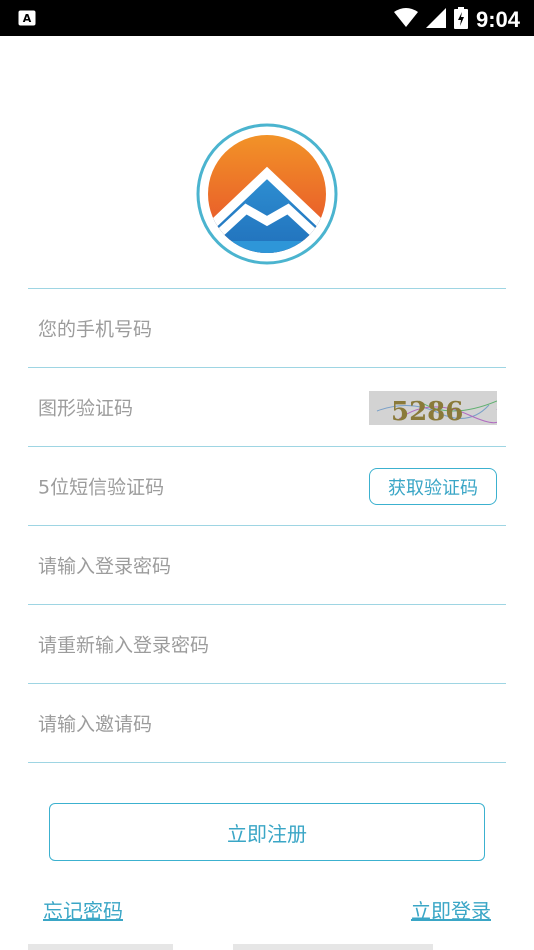 This screenshot has width=534, height=950. Describe the element at coordinates (433, 486) in the screenshot. I see `get-code-button: 获取验证码` at that location.